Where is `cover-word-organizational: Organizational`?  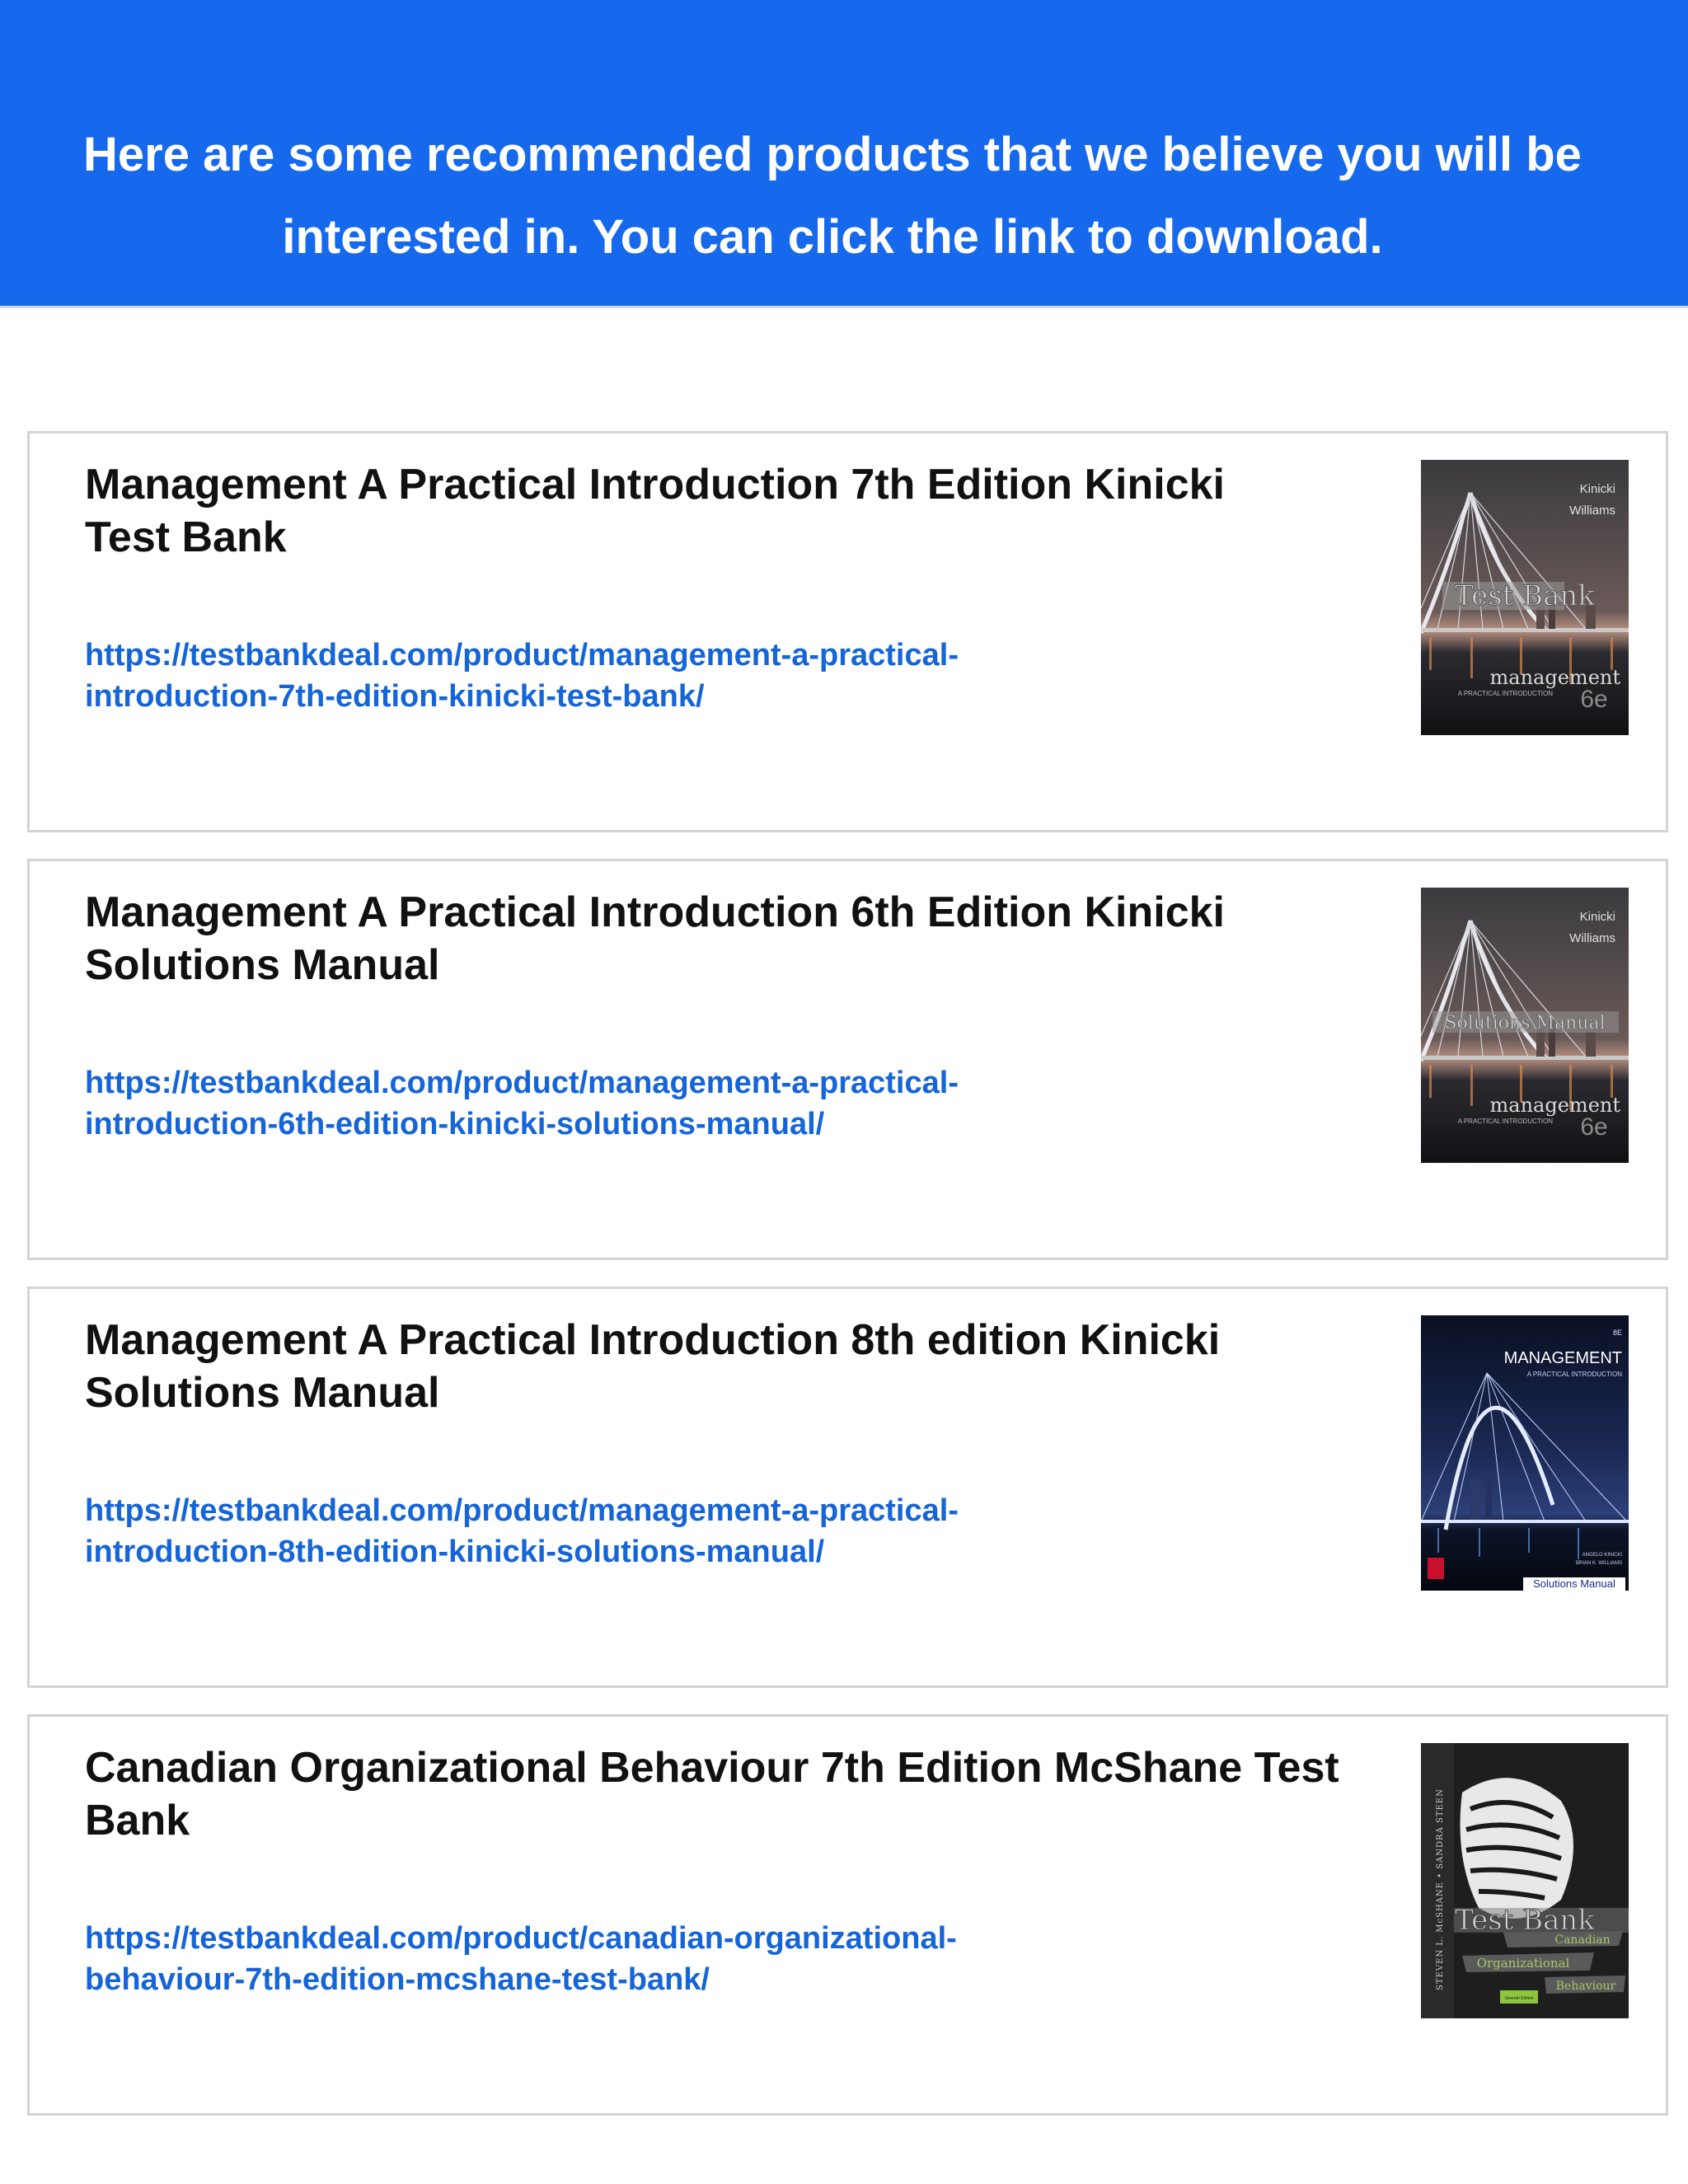 cover-word-organizational: Organizational is located at coordinates (1523, 1963).